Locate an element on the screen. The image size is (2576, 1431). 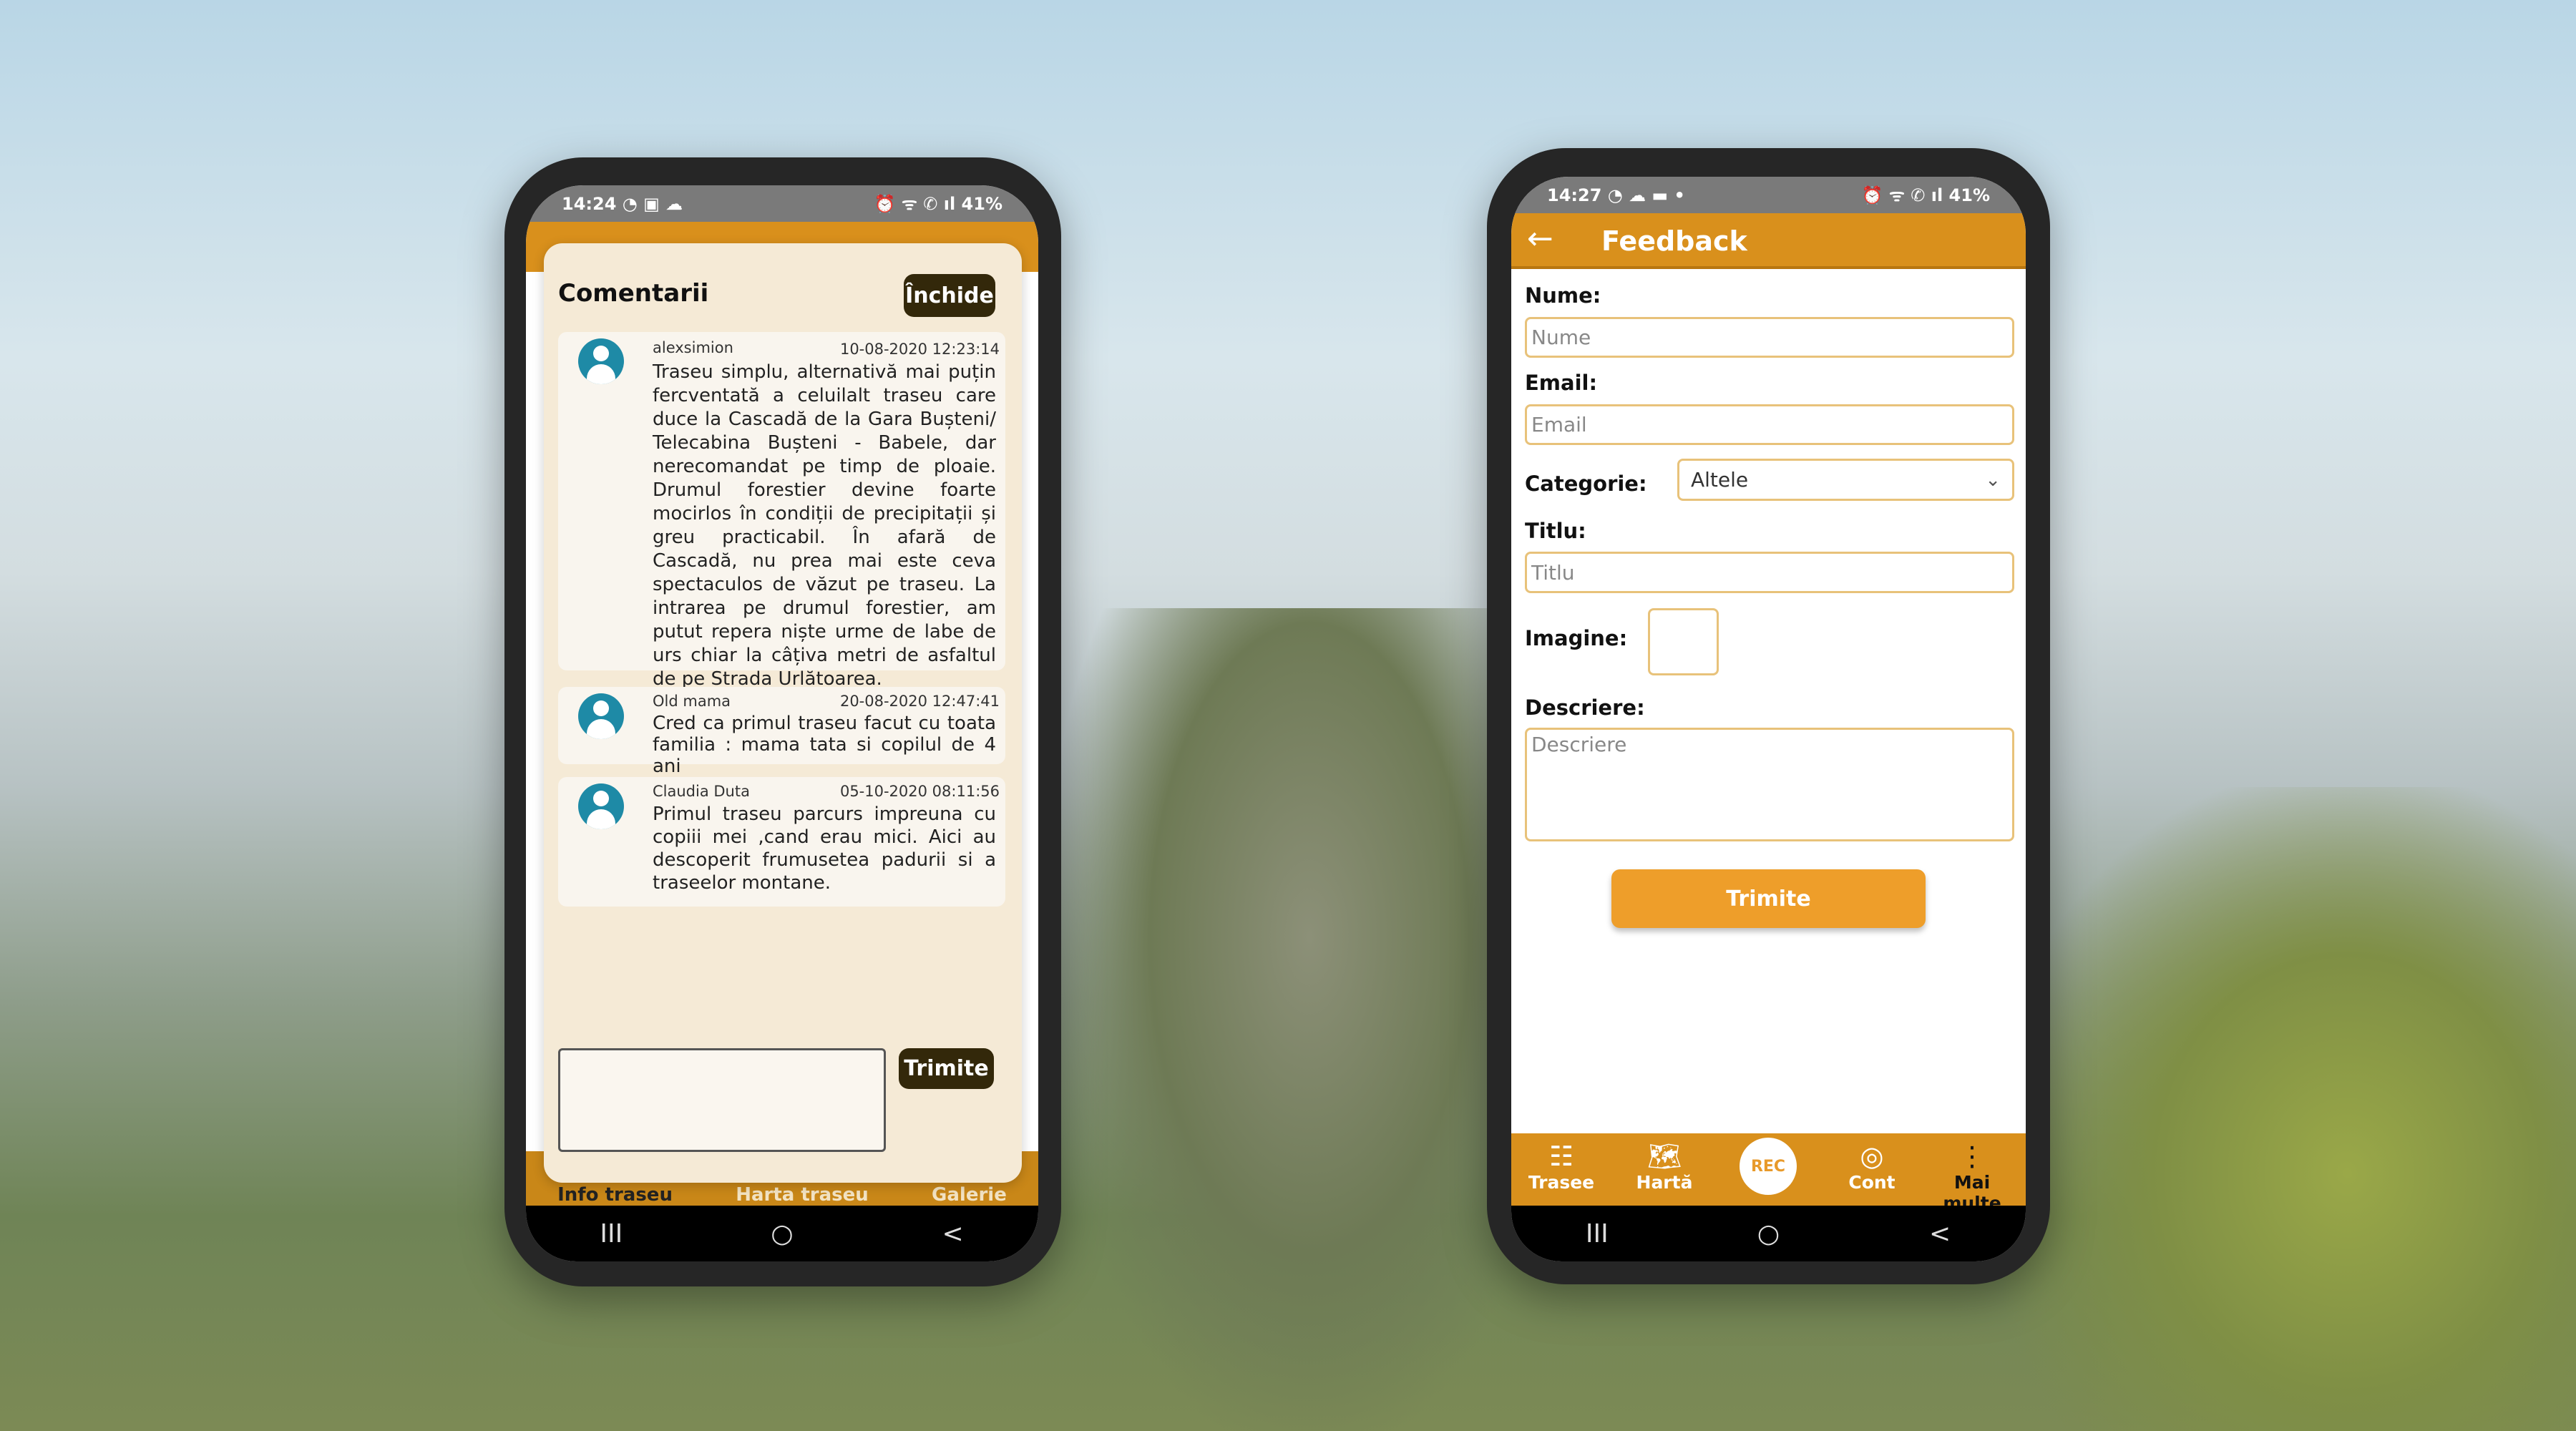
rec-label: REC is located at coordinates (1768, 1166).